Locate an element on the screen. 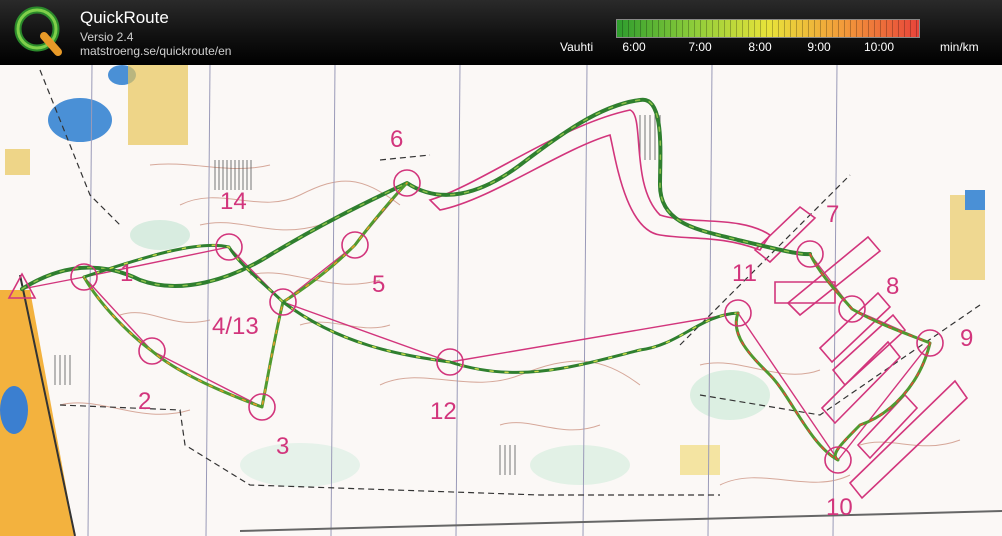  road is located at coordinates (620, 521).